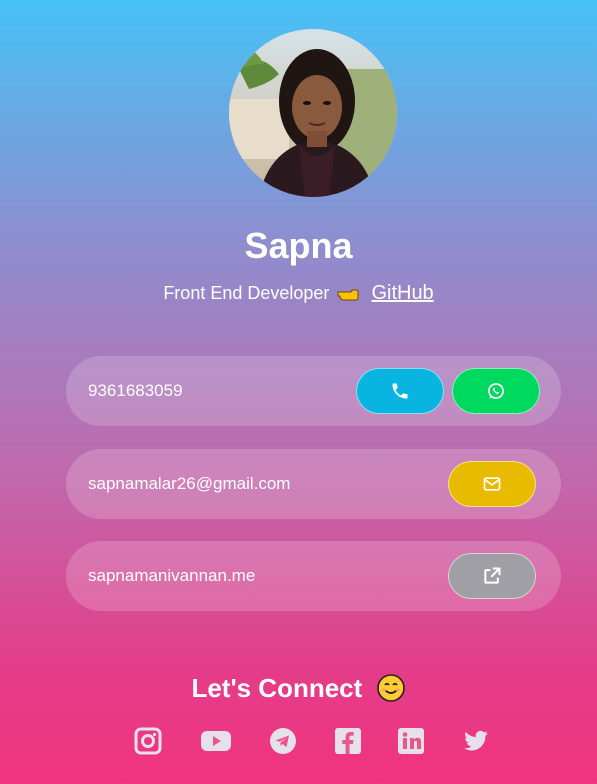  I want to click on call-button, so click(400, 391).